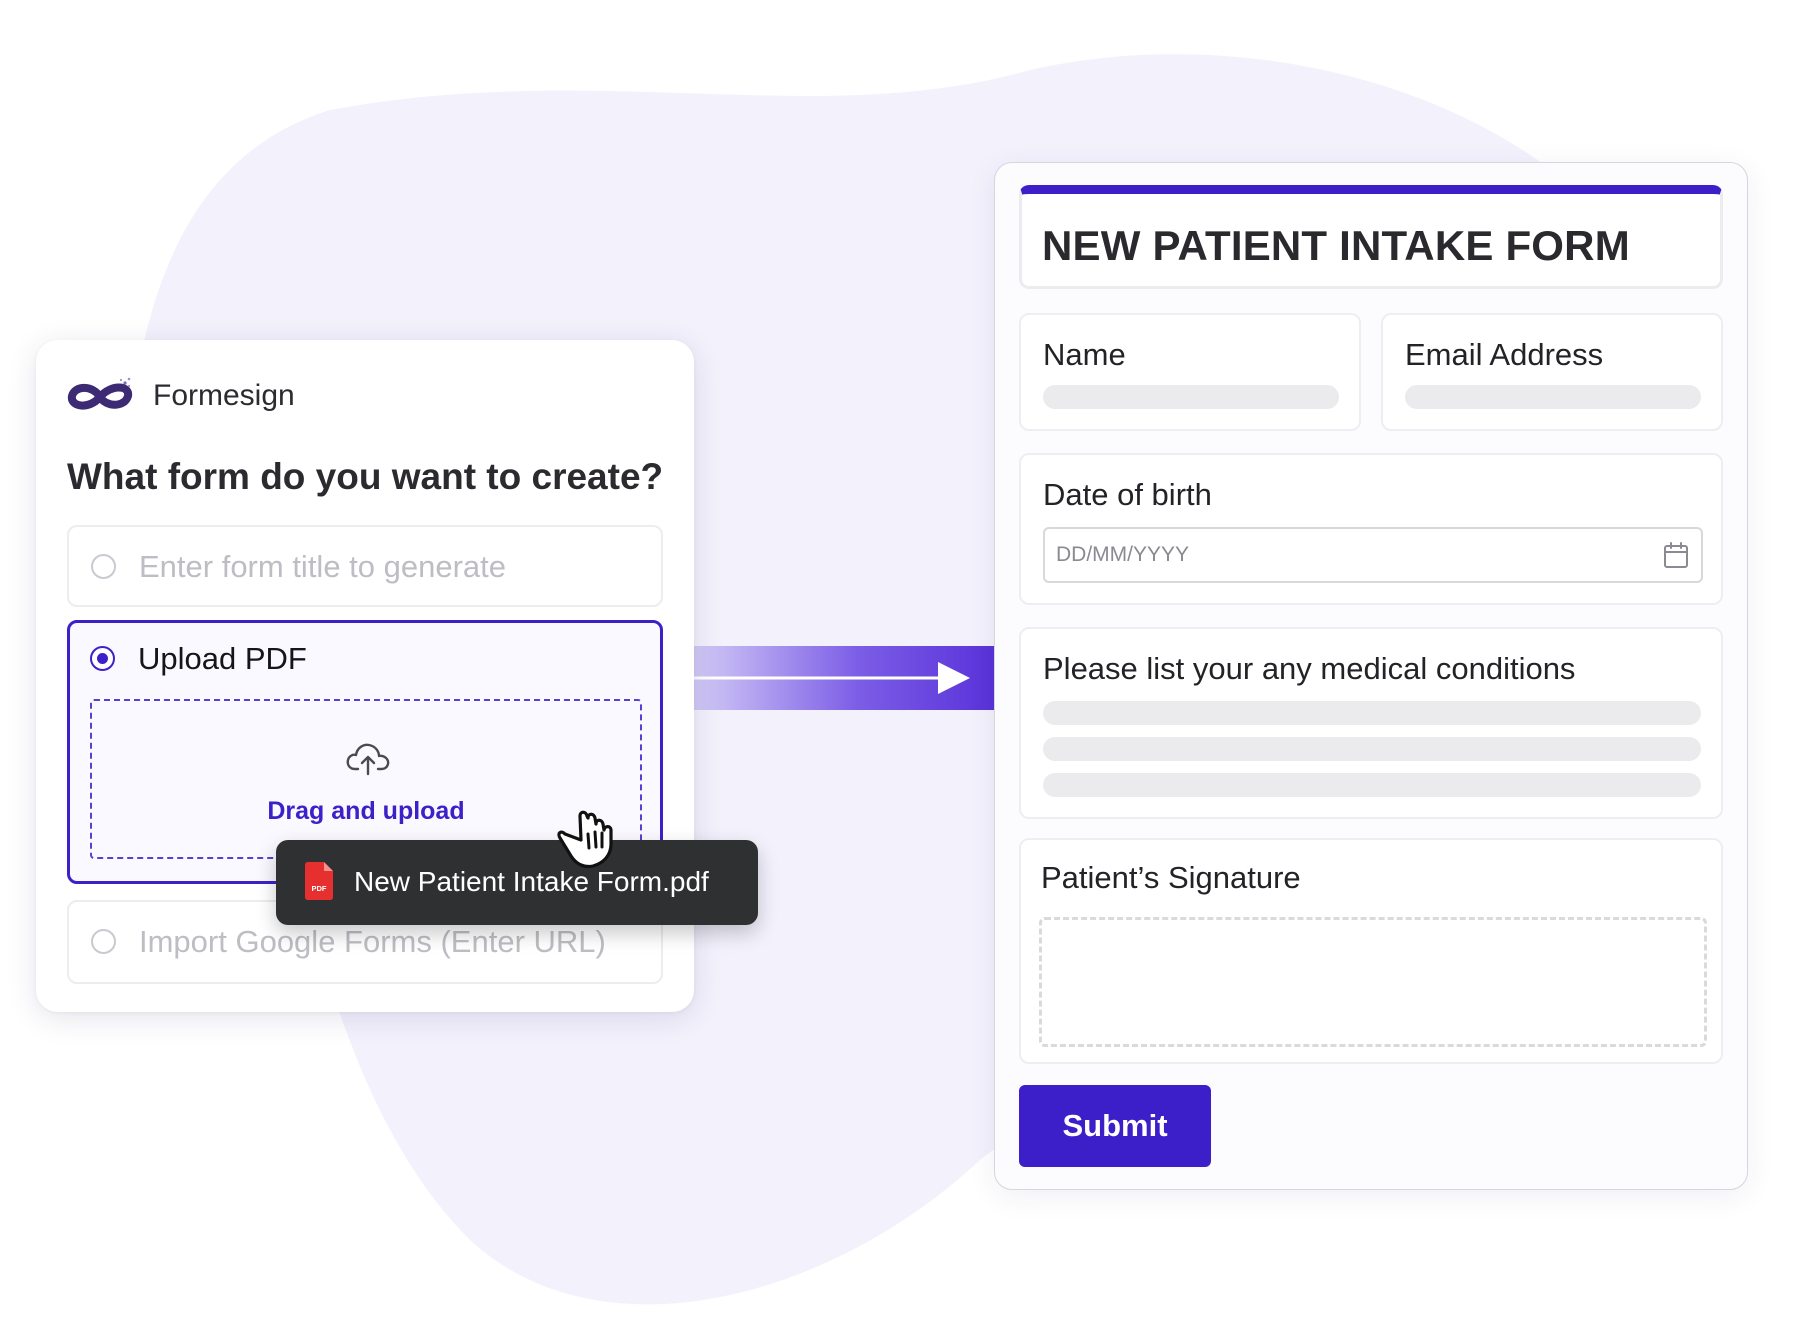  What do you see at coordinates (224, 395) in the screenshot?
I see `brand-name: Formesign` at bounding box center [224, 395].